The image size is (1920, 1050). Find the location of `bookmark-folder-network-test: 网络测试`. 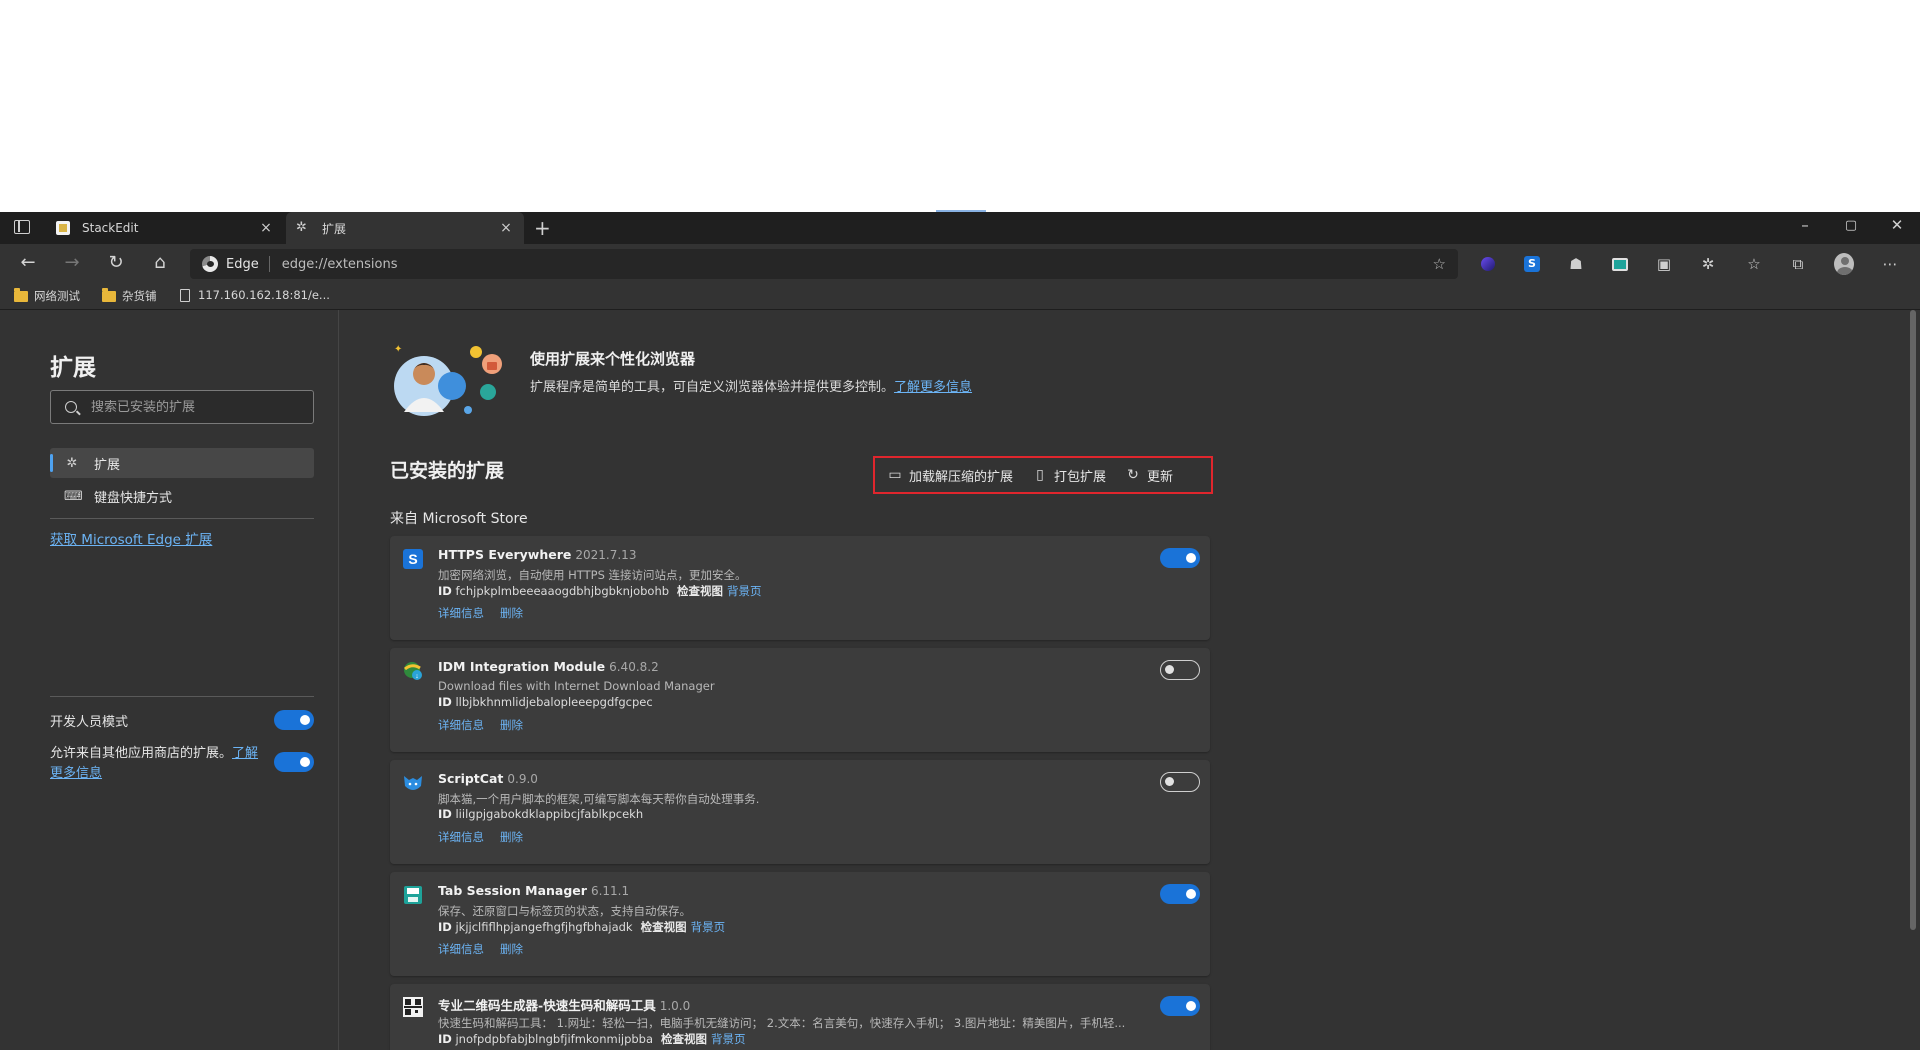

bookmark-folder-network-test: 网络测试 is located at coordinates (47, 295).